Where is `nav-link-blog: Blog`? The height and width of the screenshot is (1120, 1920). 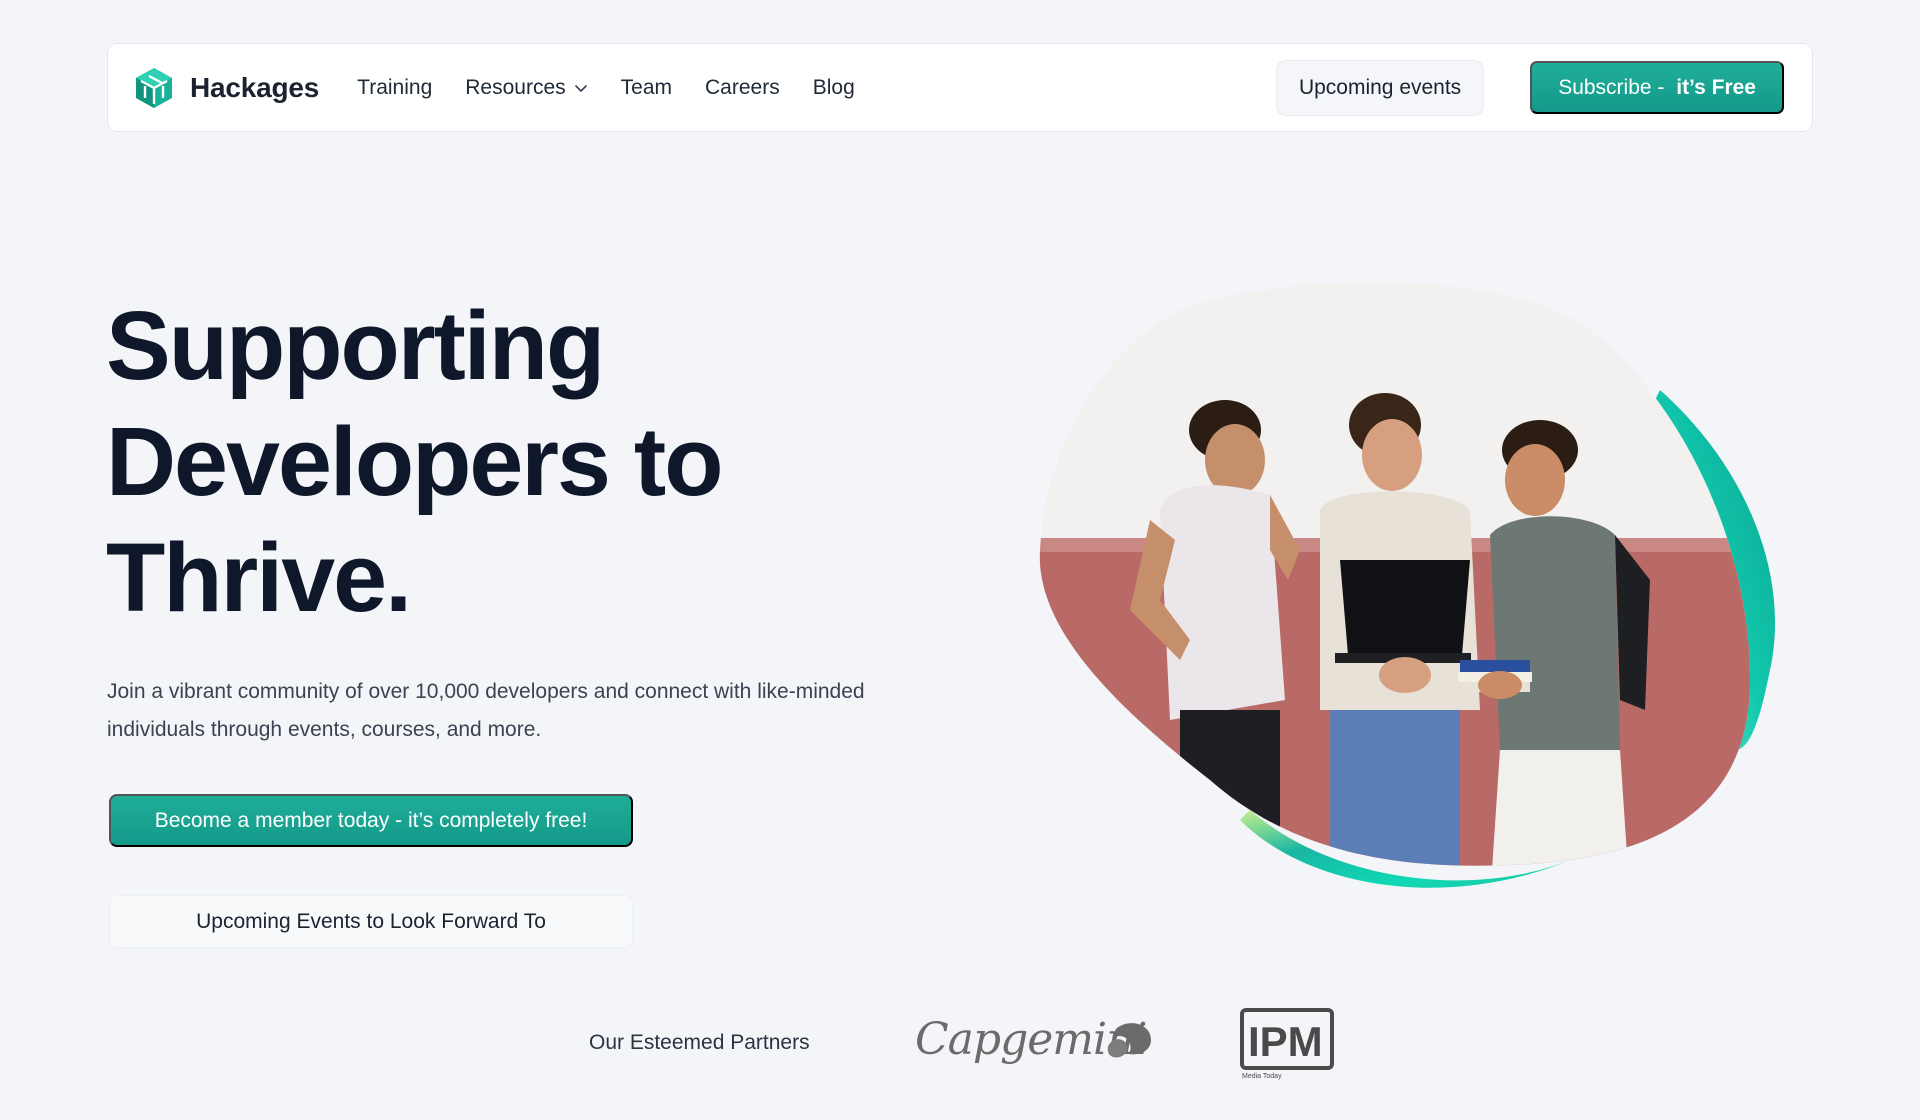 nav-link-blog: Blog is located at coordinates (834, 88).